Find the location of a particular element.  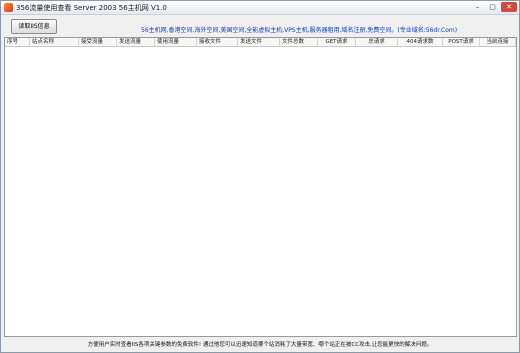

window-controls: – ▢ ✕ is located at coordinates (494, 7).